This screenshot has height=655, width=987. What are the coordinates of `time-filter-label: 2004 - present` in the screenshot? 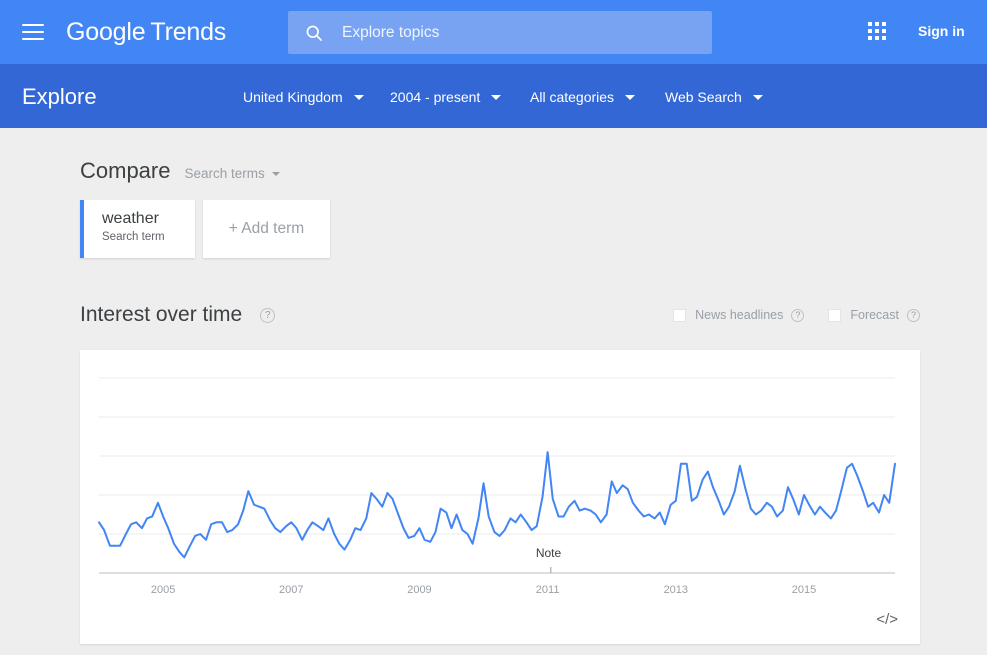 It's located at (435, 97).